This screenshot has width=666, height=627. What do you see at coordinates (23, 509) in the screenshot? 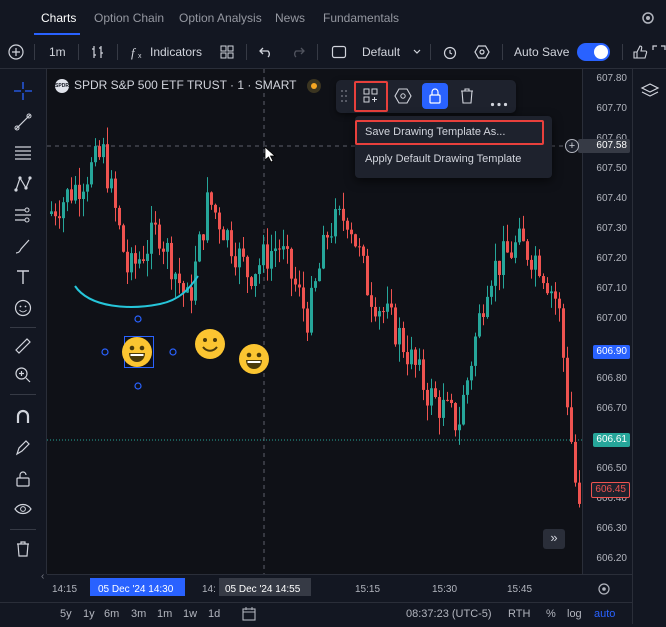
I see `eye-icon` at bounding box center [23, 509].